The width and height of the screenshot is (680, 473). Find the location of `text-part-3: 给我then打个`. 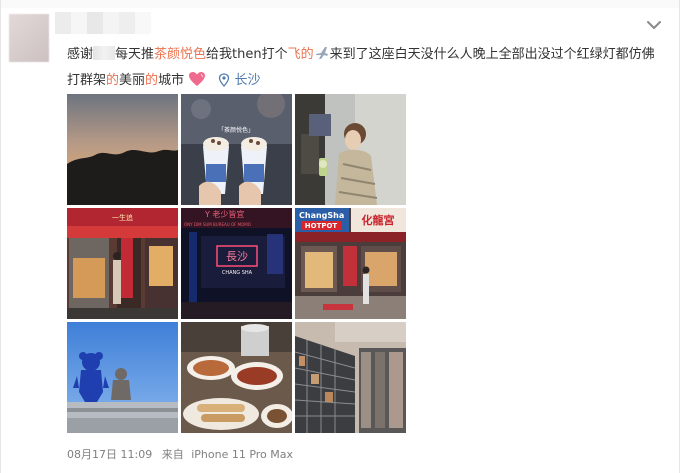

text-part-3: 给我then打个 is located at coordinates (247, 54).